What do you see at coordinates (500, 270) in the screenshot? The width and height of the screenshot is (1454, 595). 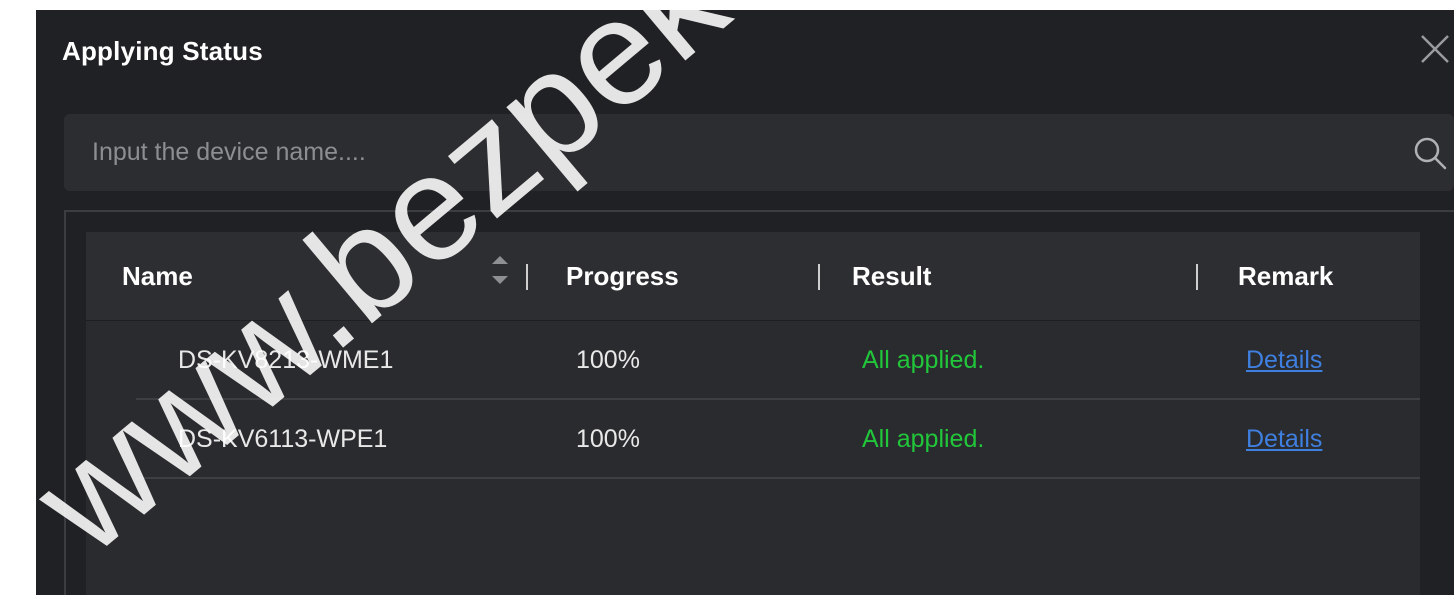 I see `sort-arrows-icon` at bounding box center [500, 270].